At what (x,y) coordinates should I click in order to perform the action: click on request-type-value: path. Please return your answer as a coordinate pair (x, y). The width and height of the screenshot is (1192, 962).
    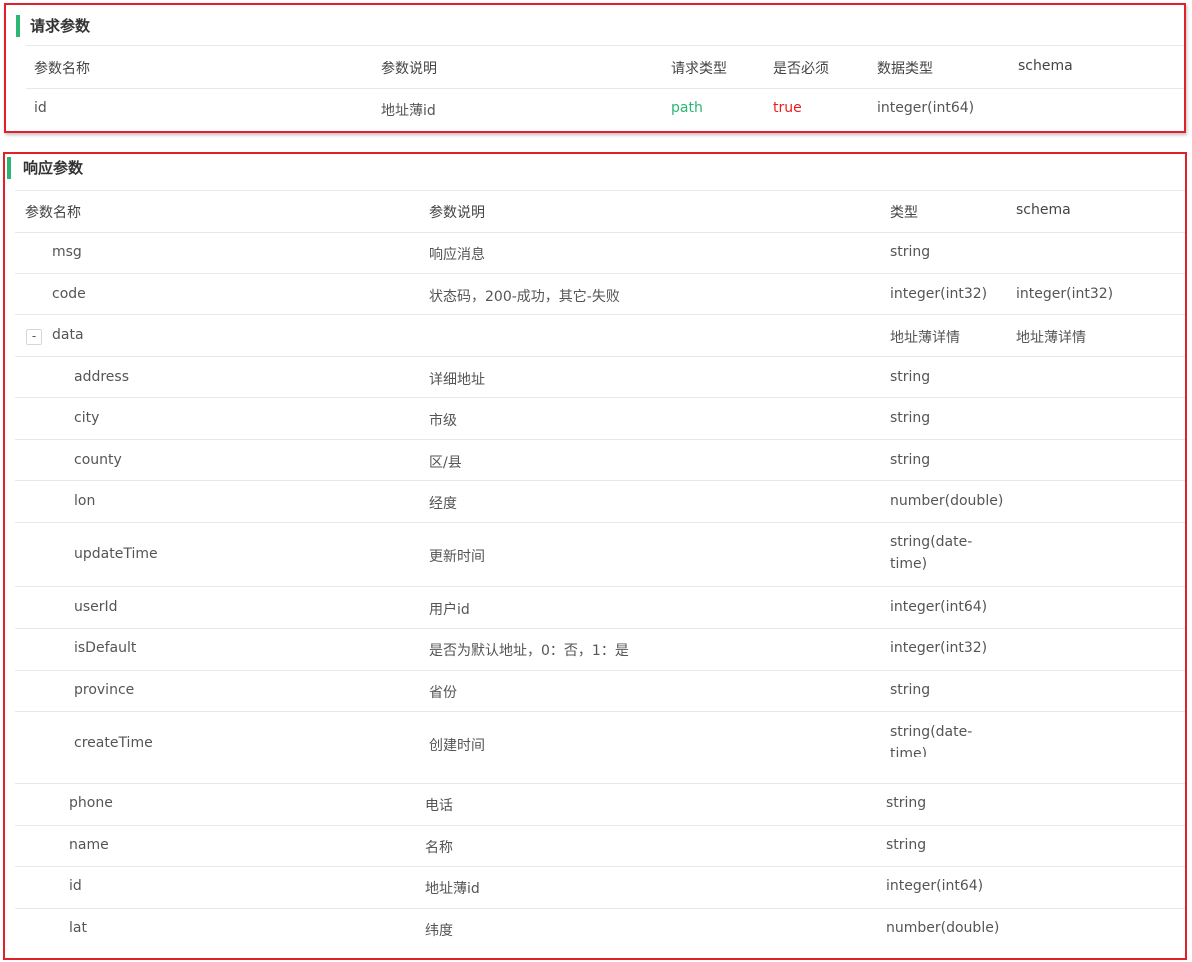
    Looking at the image, I should click on (687, 108).